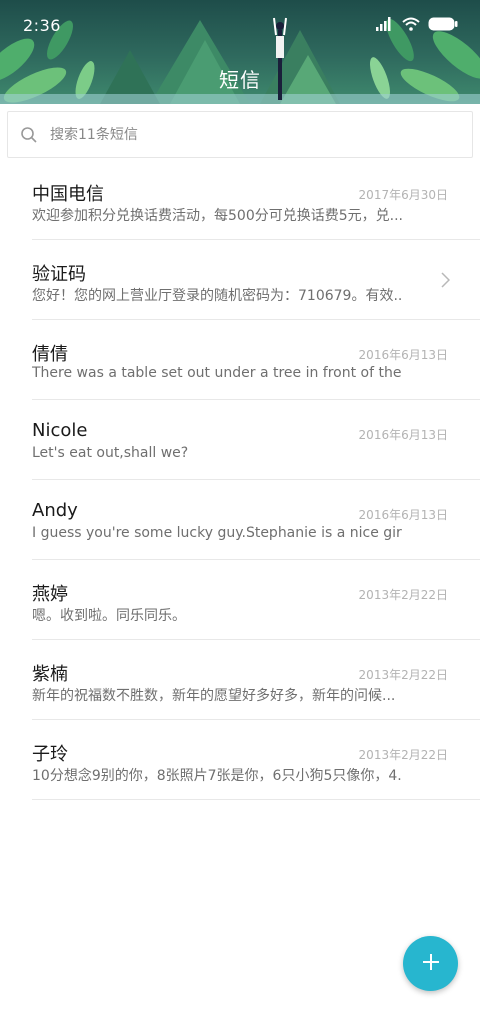 This screenshot has width=480, height=1013. I want to click on message-preview: 嗯。收到啦。同乐同乐。, so click(109, 616).